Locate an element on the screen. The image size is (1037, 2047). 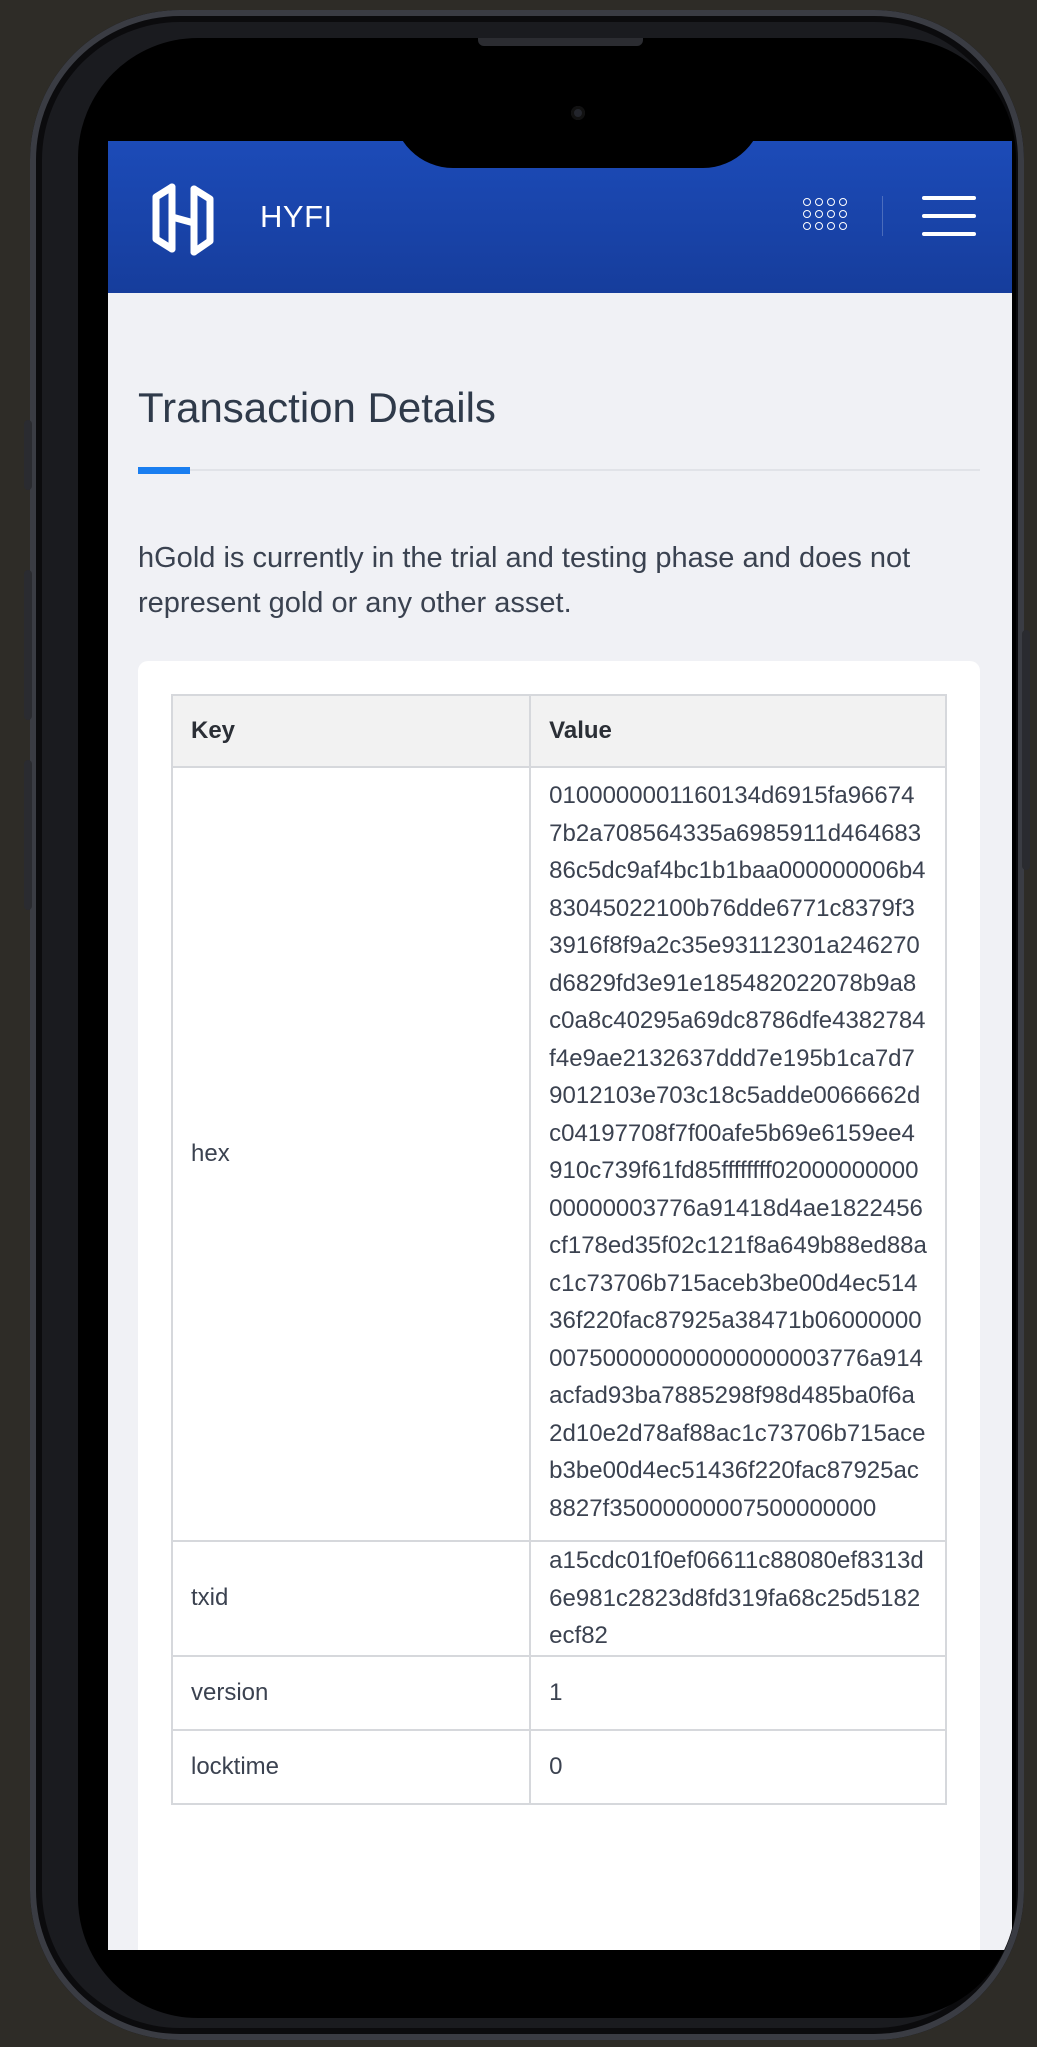
dynamic-island is located at coordinates (578, 113).